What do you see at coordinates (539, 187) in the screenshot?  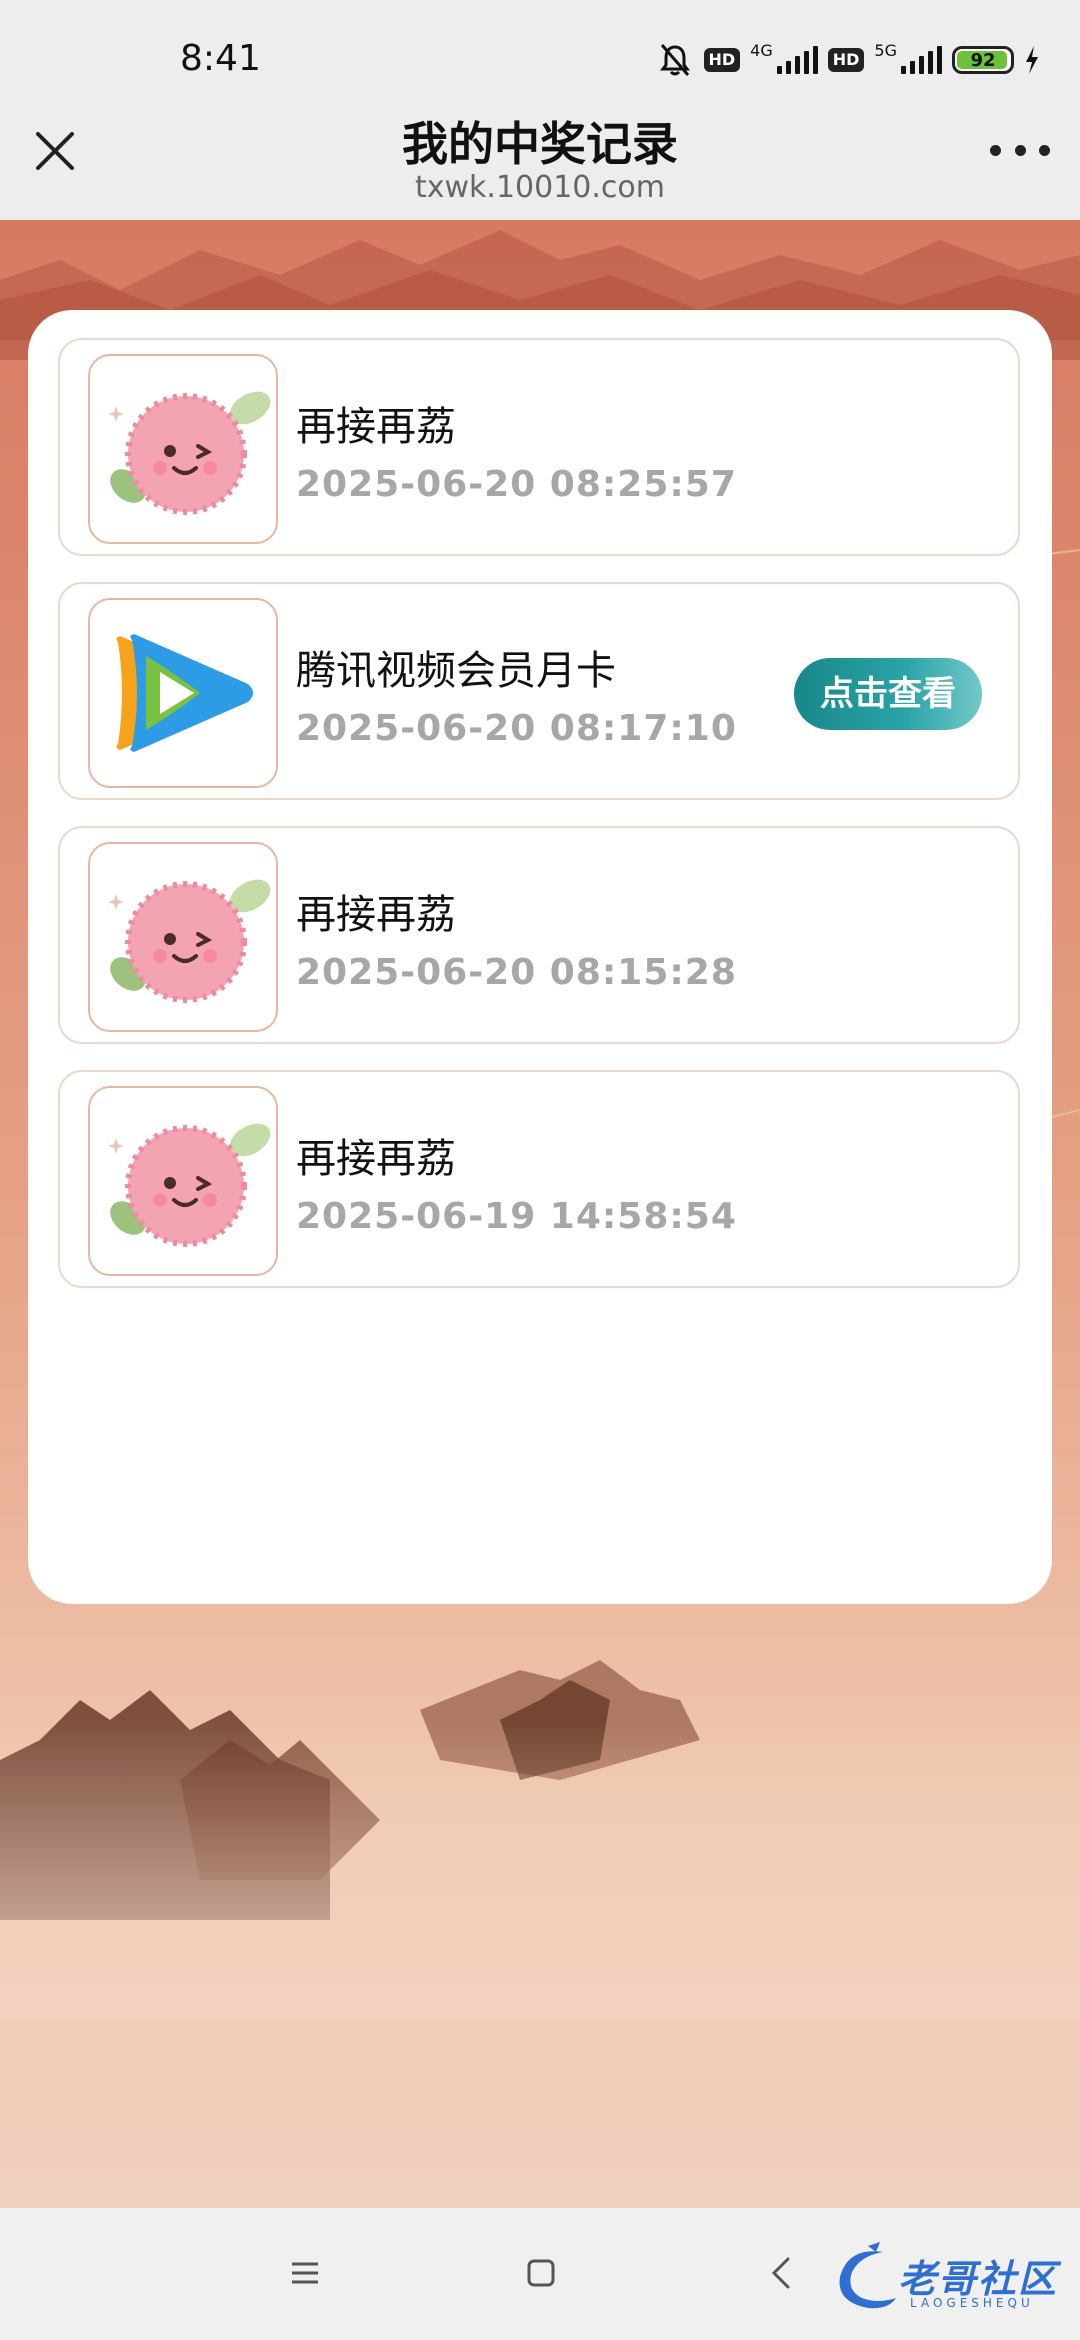 I see `page-url: txwk.10010.com` at bounding box center [539, 187].